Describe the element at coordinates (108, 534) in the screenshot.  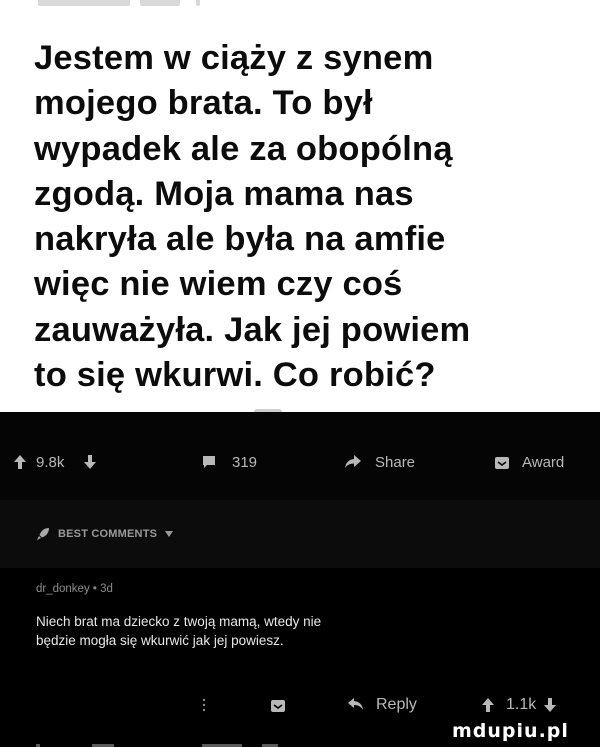
I see `sort-label: BEST COMMENTS` at that location.